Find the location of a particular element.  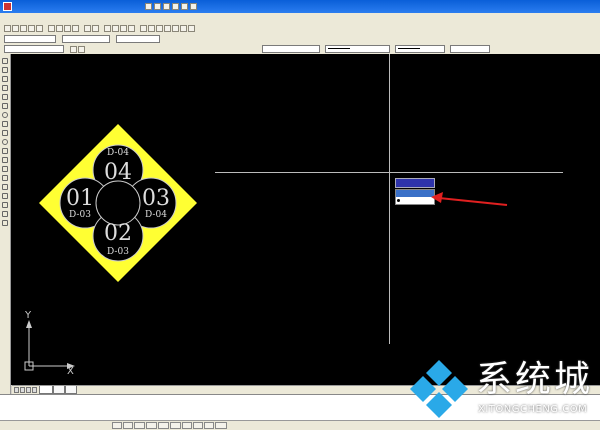

osnap-toggle is located at coordinates (163, 425).